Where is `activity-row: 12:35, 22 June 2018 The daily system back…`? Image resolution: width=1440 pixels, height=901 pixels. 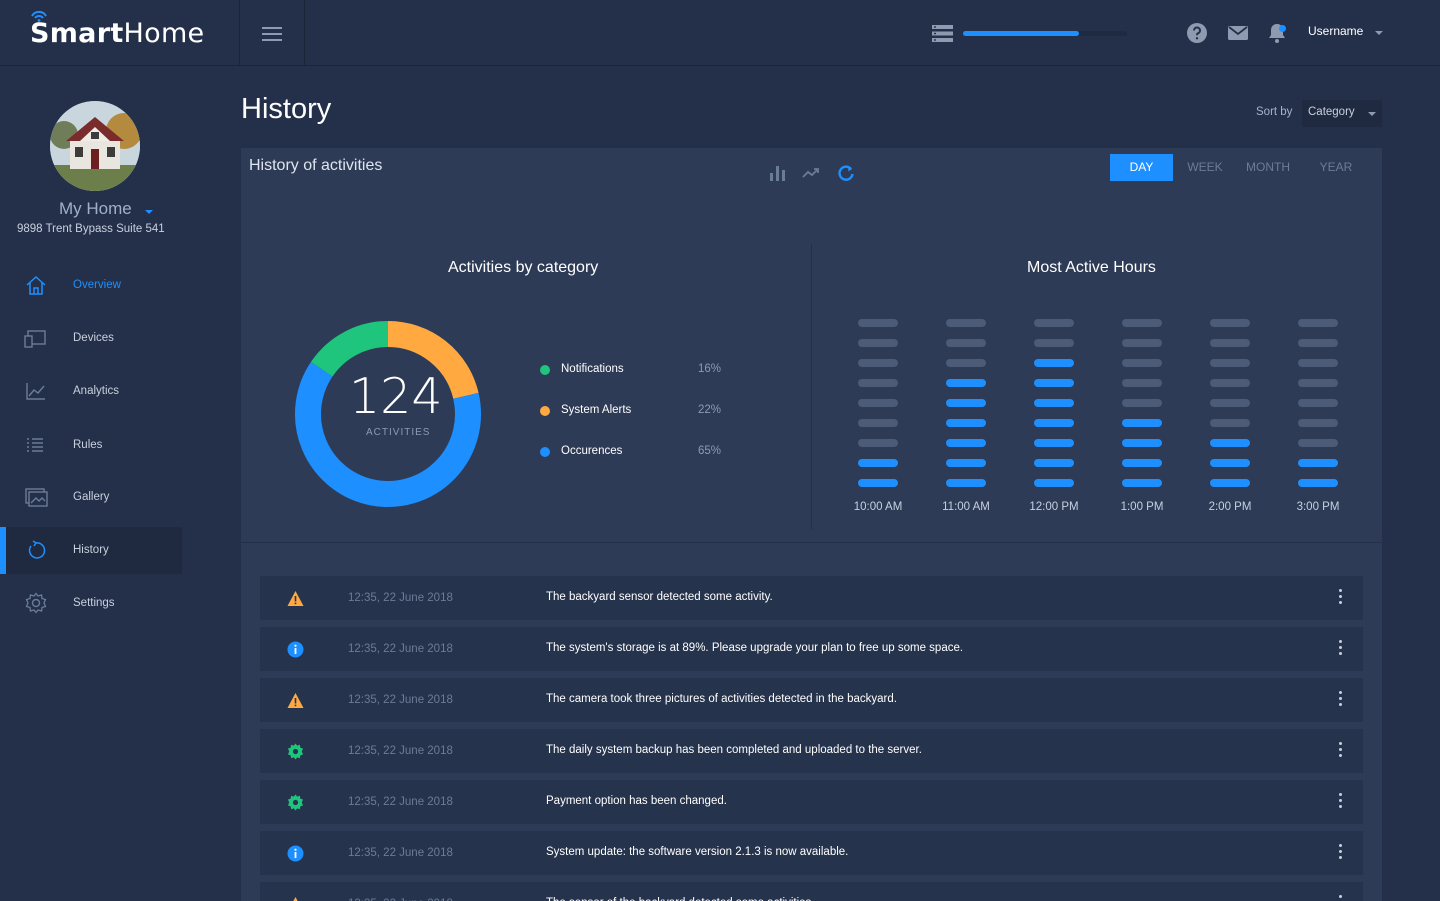
activity-row: 12:35, 22 June 2018 The daily system back… is located at coordinates (811, 751).